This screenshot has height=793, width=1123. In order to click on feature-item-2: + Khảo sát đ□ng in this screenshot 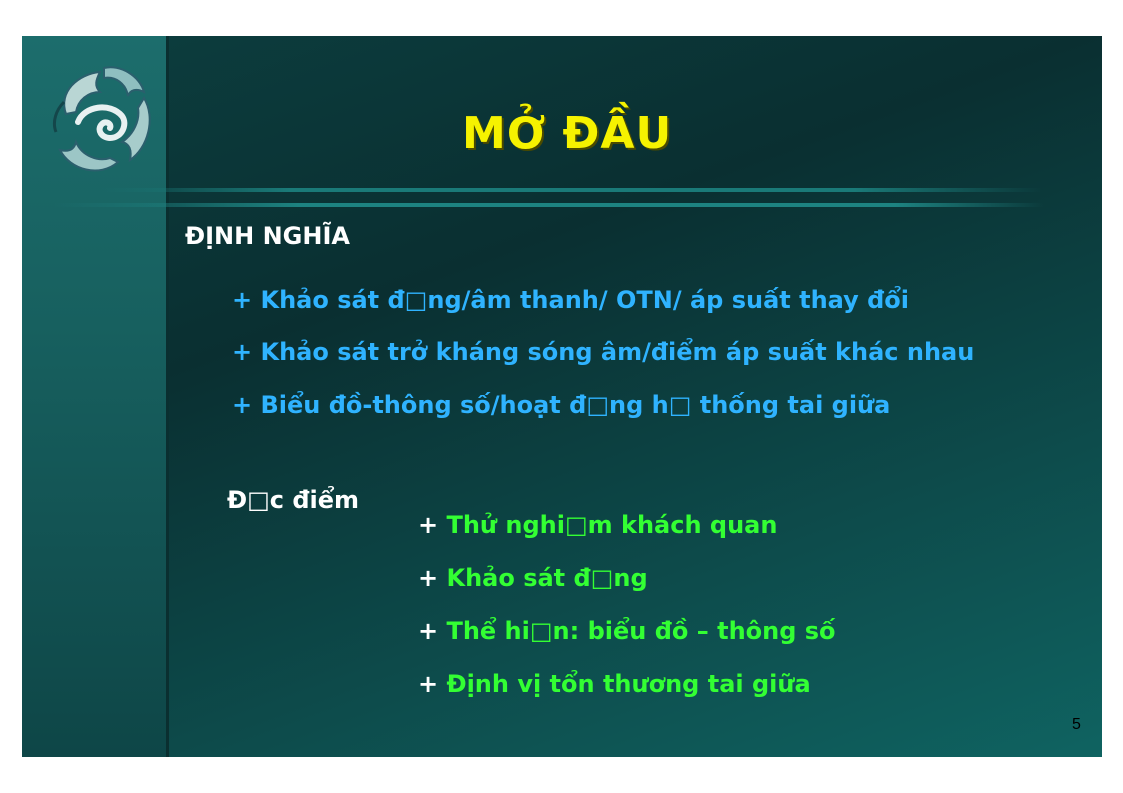, I will do `click(533, 578)`.